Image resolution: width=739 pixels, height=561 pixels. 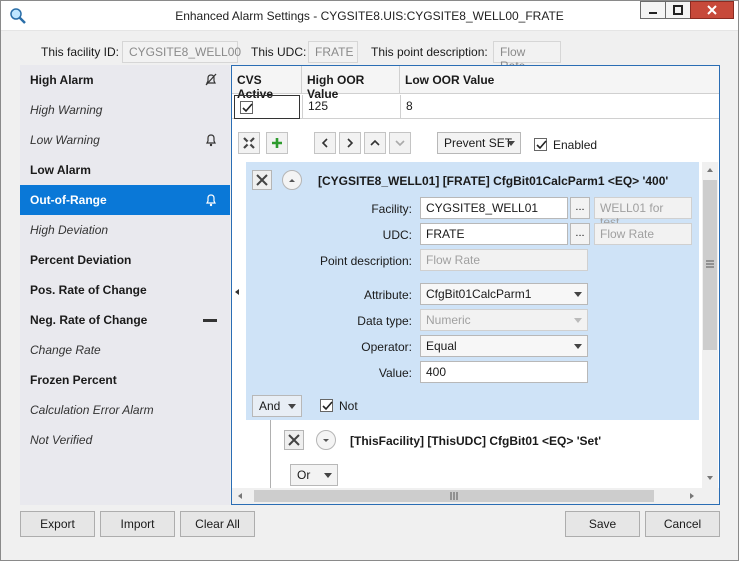 What do you see at coordinates (237, 292) in the screenshot?
I see `collapse-marker-icon` at bounding box center [237, 292].